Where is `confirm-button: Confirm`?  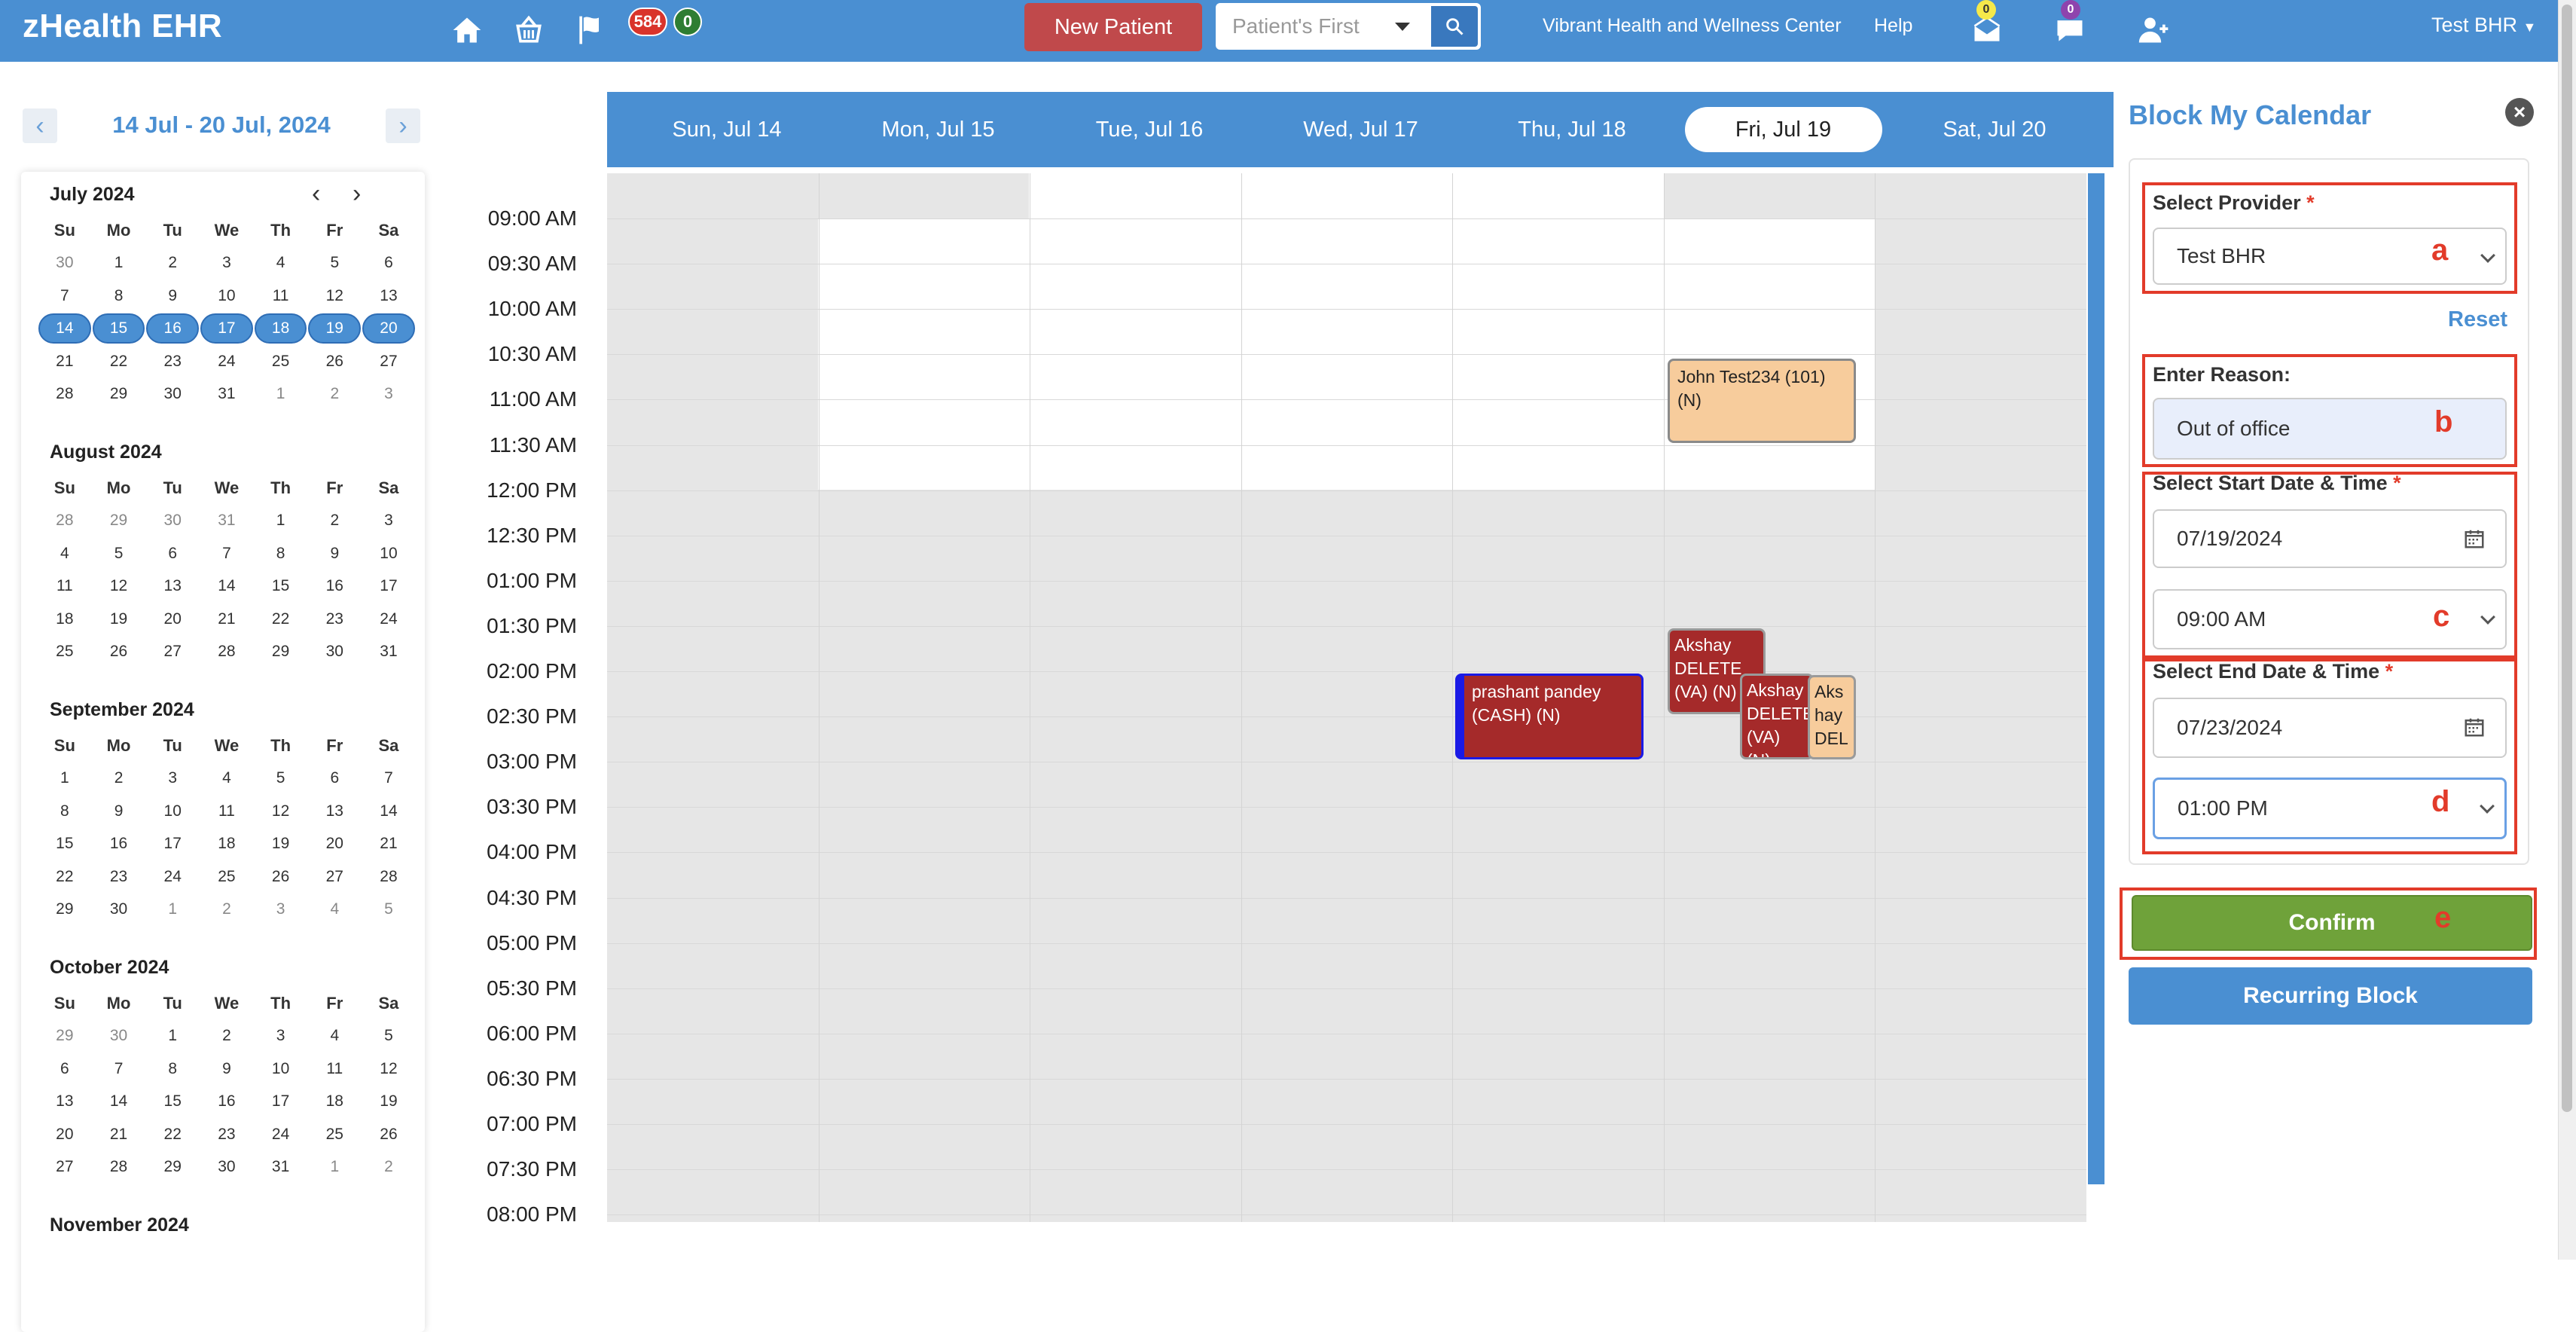
confirm-button: Confirm is located at coordinates (2332, 923).